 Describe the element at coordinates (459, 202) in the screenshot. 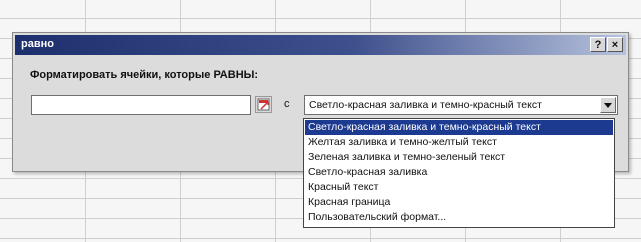

I see `dropdown-option: Красная граница` at that location.